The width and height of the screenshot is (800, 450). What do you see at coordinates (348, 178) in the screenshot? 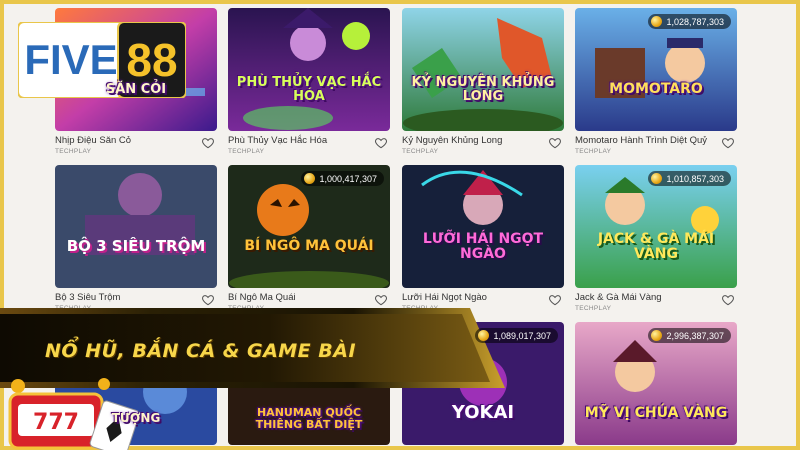
I see `jackpot-amount: 1,000,417,307` at bounding box center [348, 178].